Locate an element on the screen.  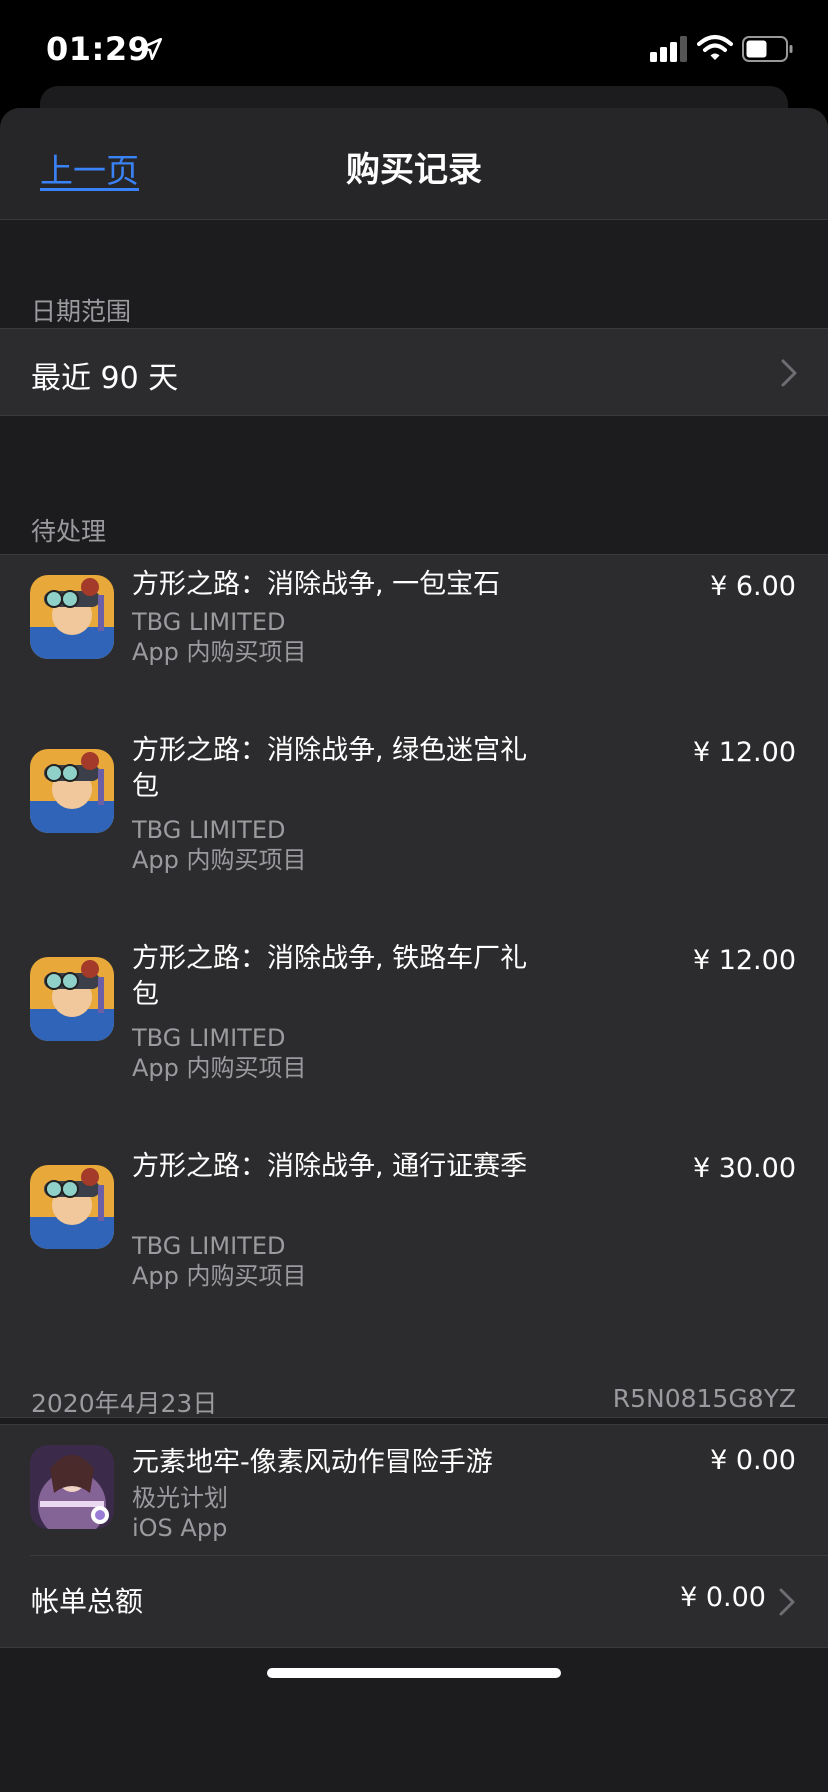
list-item: 元素地牢-像素风动作冒险手游 极光计划 iOS App ¥ 0.00 is located at coordinates (414, 1490).